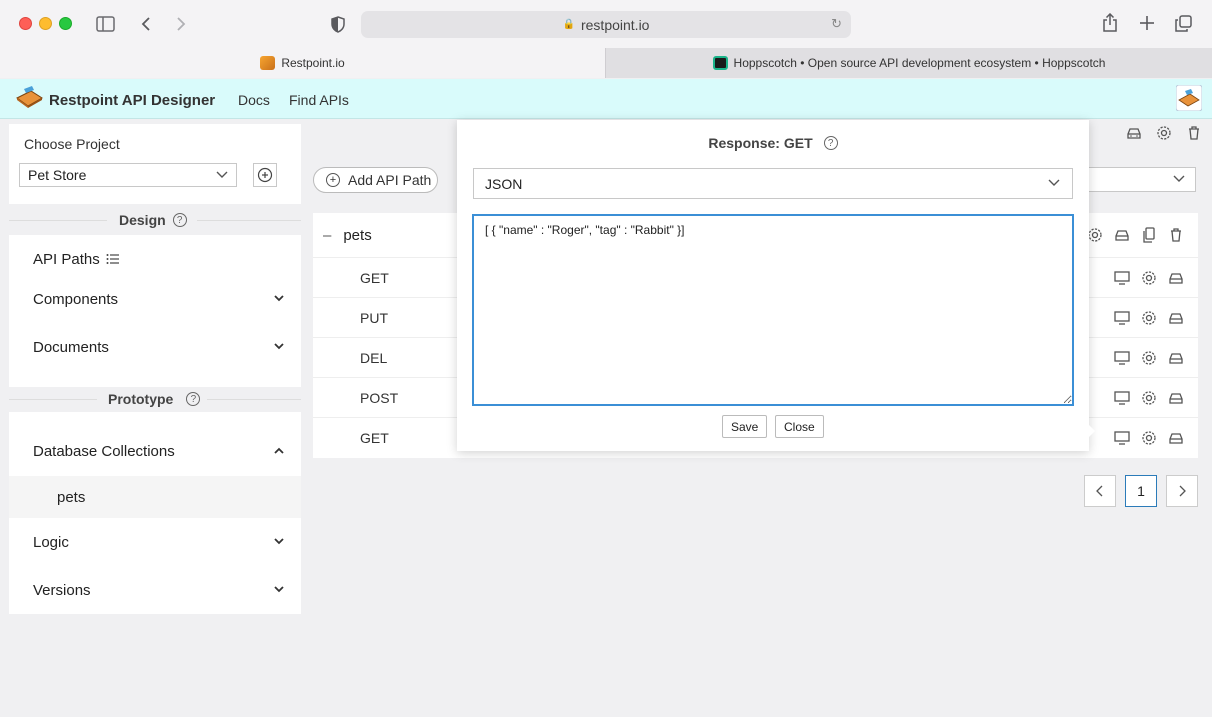 The height and width of the screenshot is (717, 1212). What do you see at coordinates (155, 497) in the screenshot?
I see `sidebar-item-pets-collection: pets` at bounding box center [155, 497].